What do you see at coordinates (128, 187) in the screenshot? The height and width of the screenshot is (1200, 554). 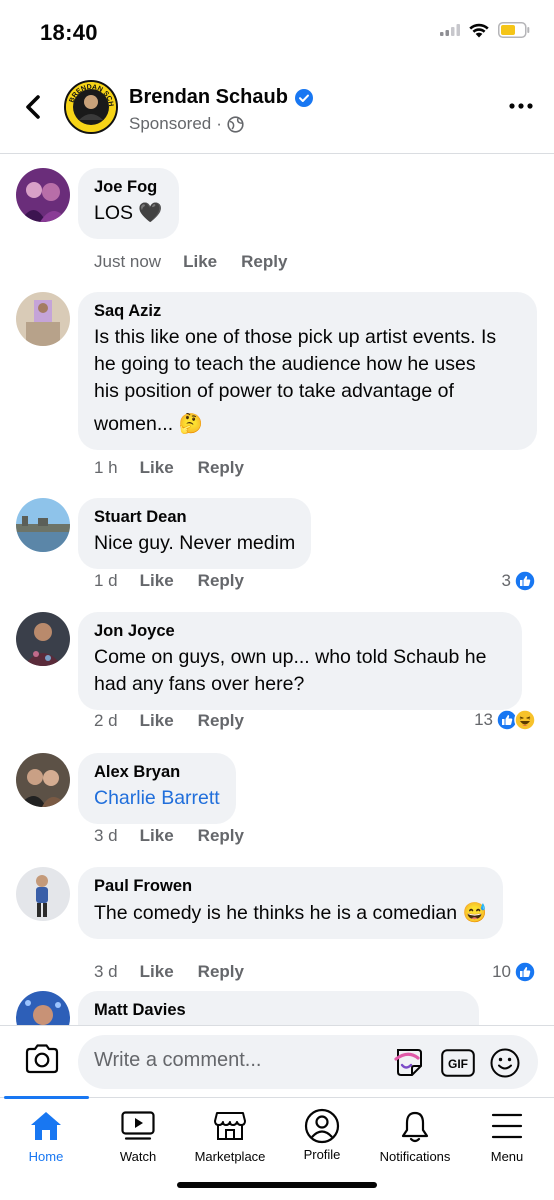 I see `commenter-name: Joe Fog` at bounding box center [128, 187].